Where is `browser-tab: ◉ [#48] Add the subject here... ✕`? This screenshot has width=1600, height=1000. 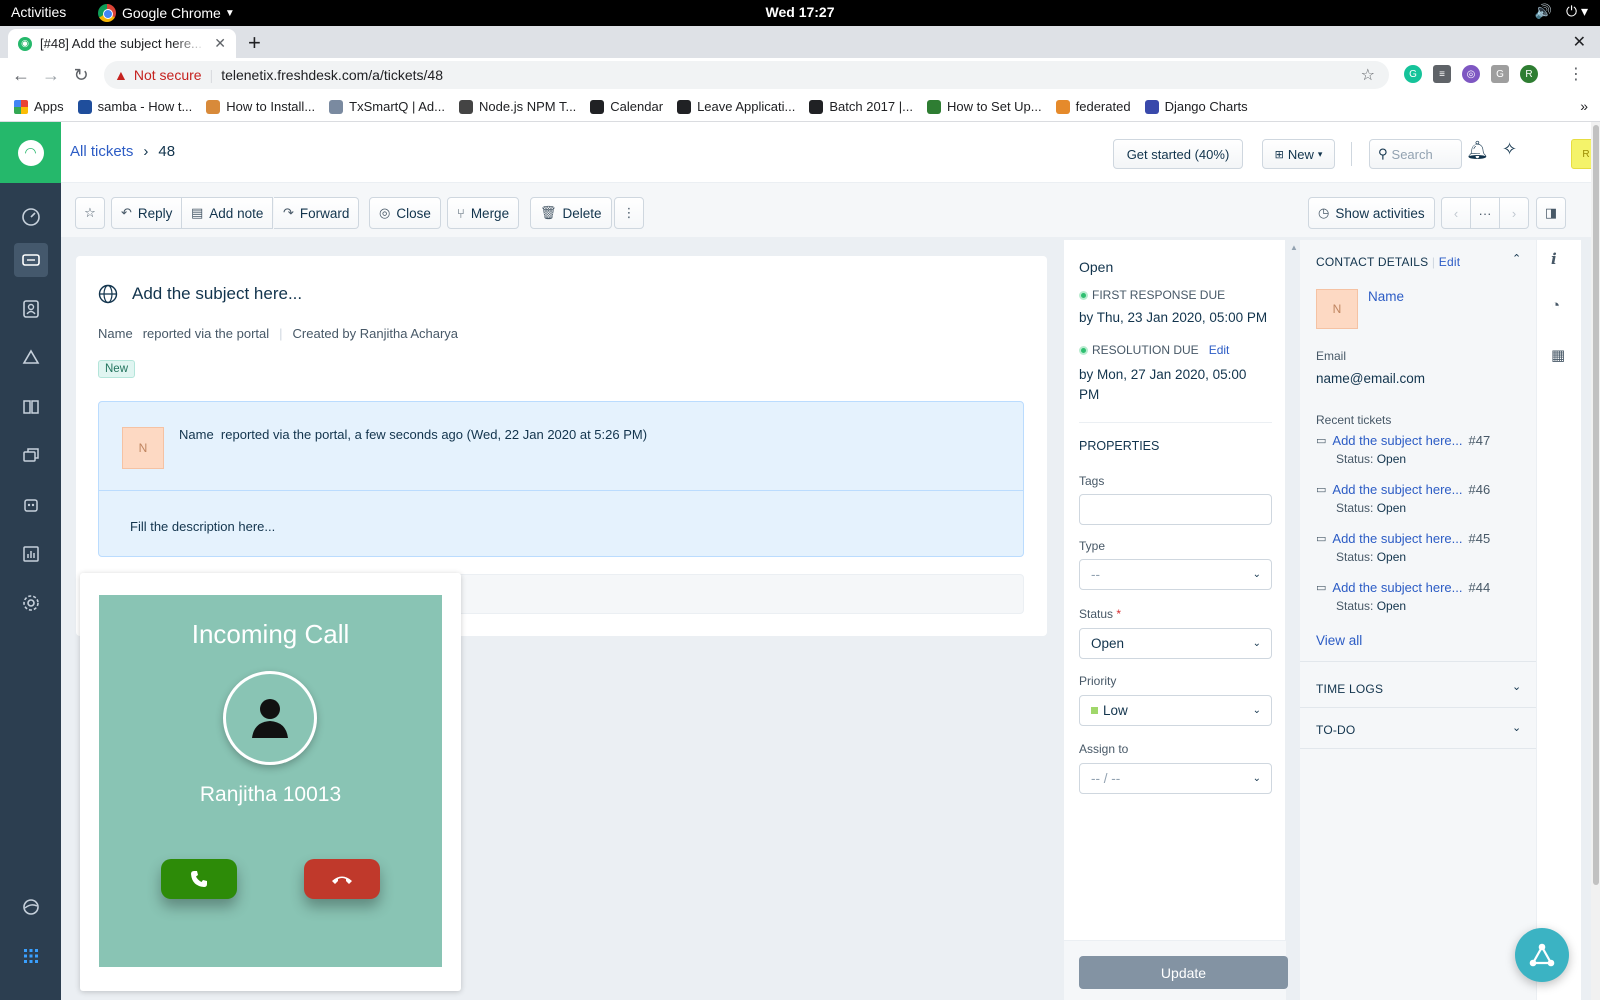
browser-tab: ◉ [#48] Add the subject here... ✕ is located at coordinates (122, 43).